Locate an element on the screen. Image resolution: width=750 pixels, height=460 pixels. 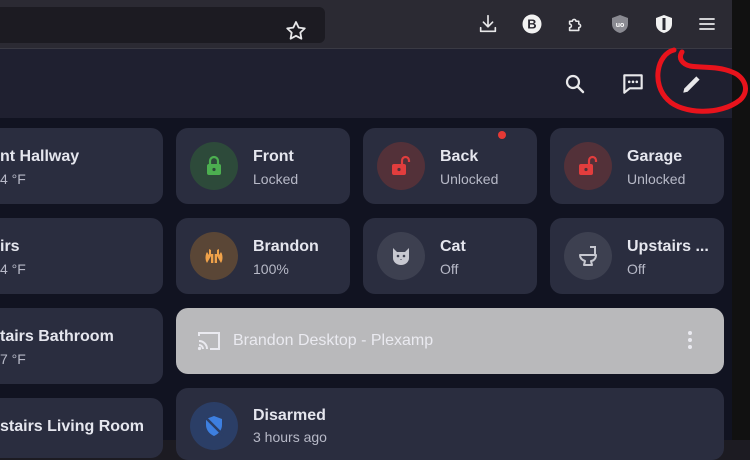
cat-icon is located at coordinates (401, 256).